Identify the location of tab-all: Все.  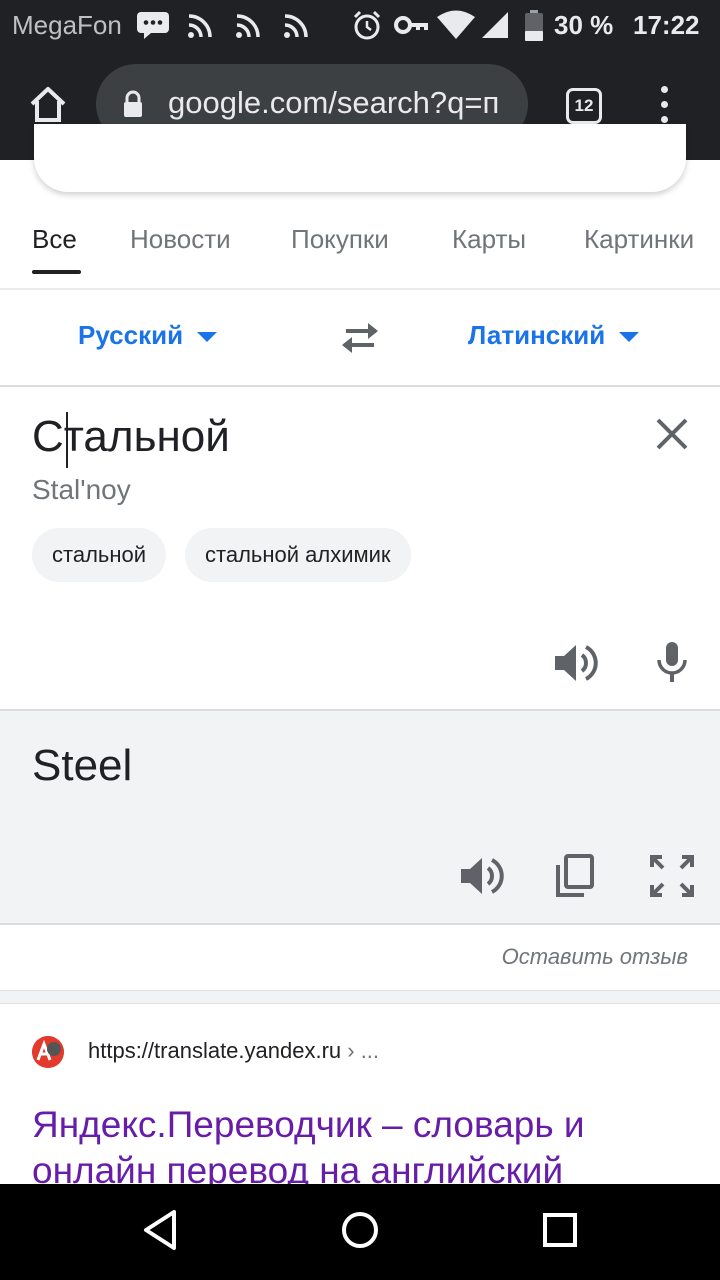
(54, 239).